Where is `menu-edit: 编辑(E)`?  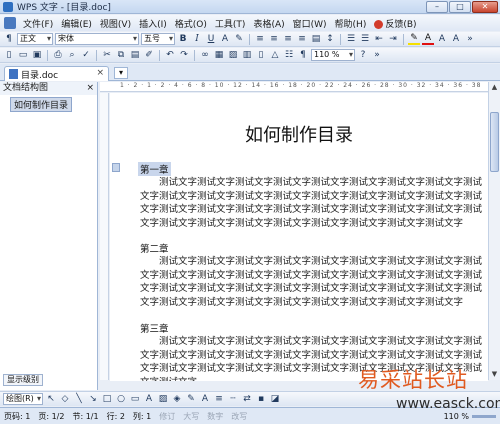 menu-edit: 编辑(E) is located at coordinates (76, 23).